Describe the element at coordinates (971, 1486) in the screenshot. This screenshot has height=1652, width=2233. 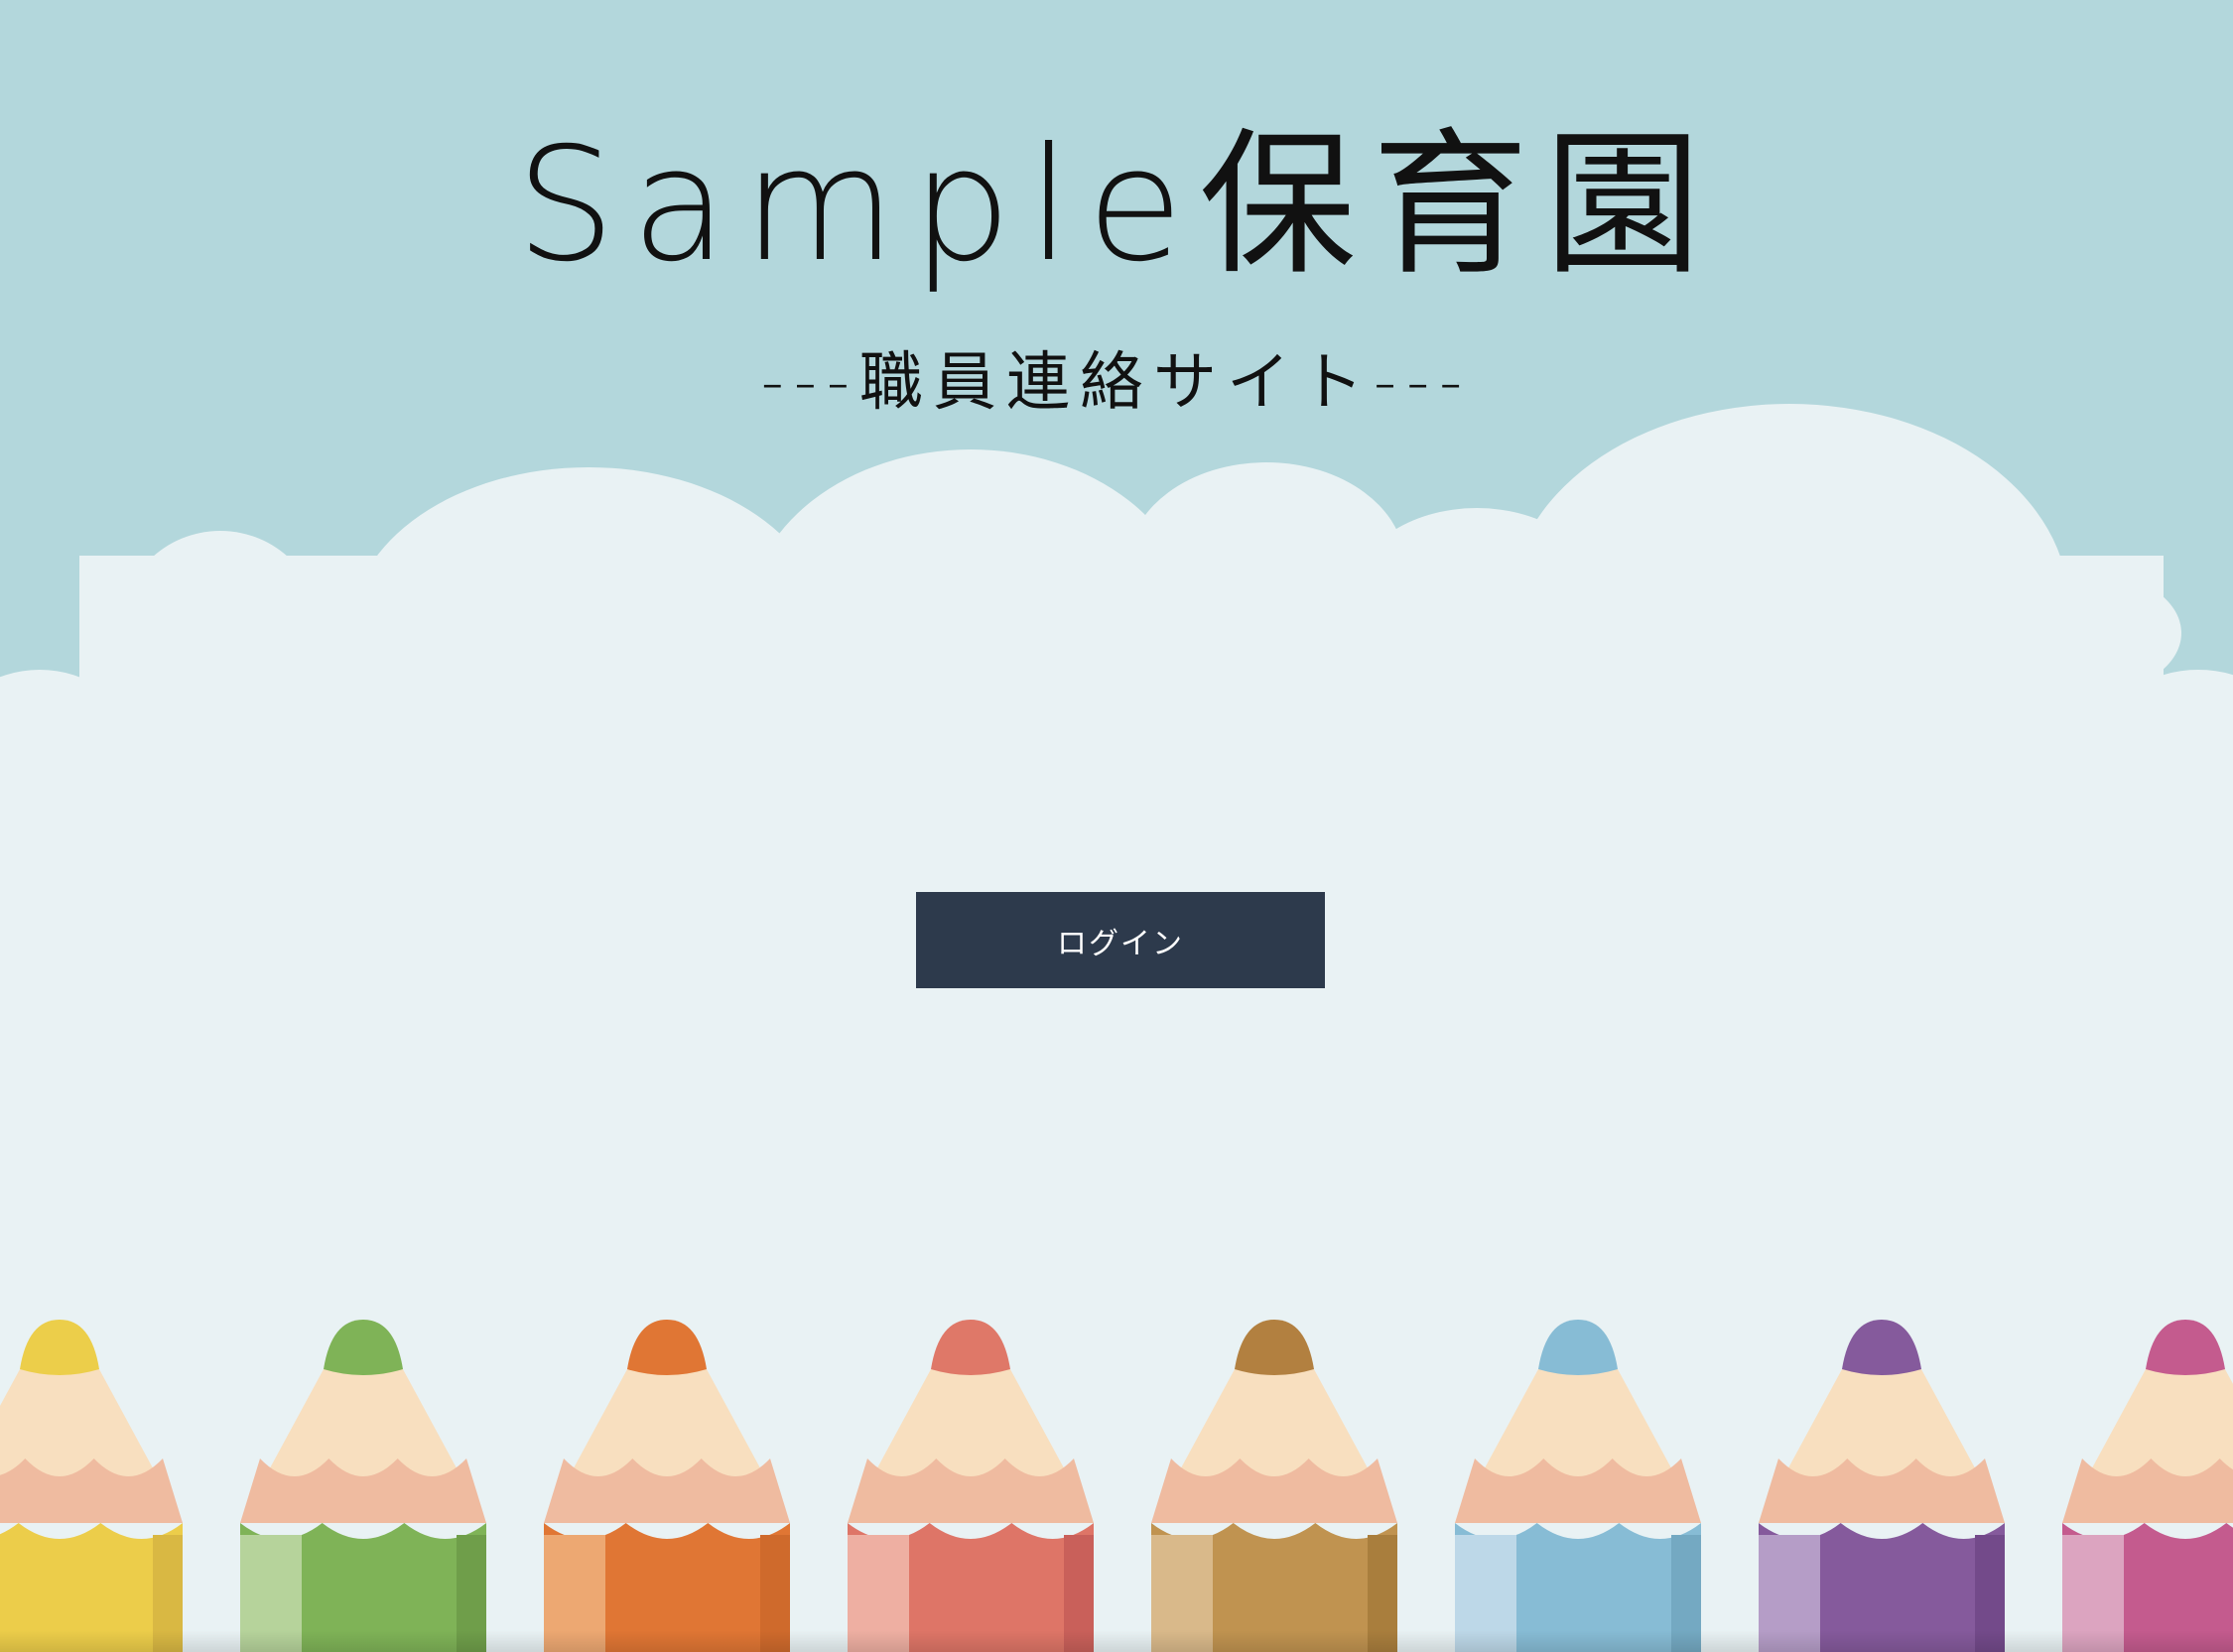
I see `pencil-red` at that location.